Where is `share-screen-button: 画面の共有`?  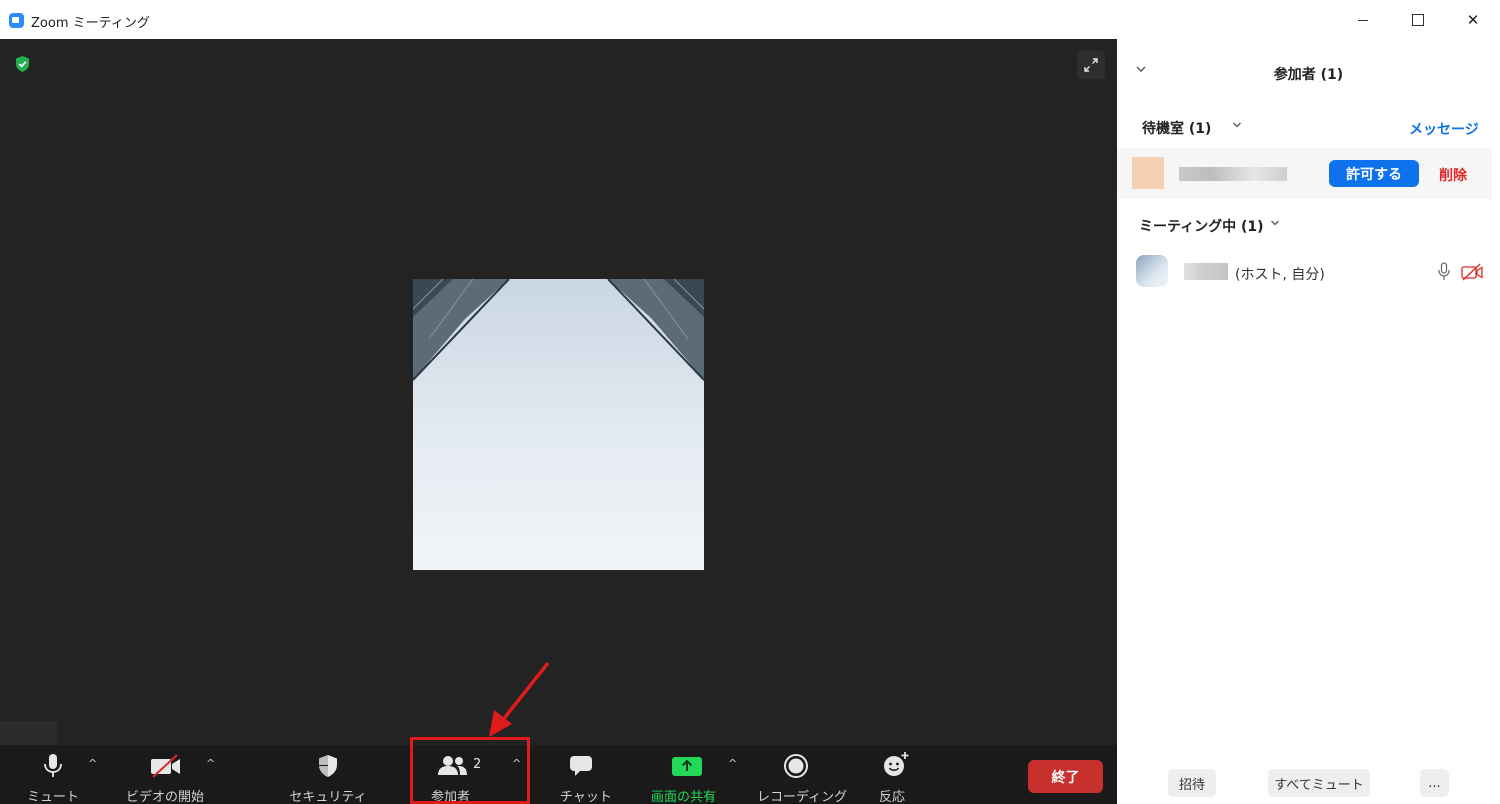 share-screen-button: 画面の共有 is located at coordinates (687, 774).